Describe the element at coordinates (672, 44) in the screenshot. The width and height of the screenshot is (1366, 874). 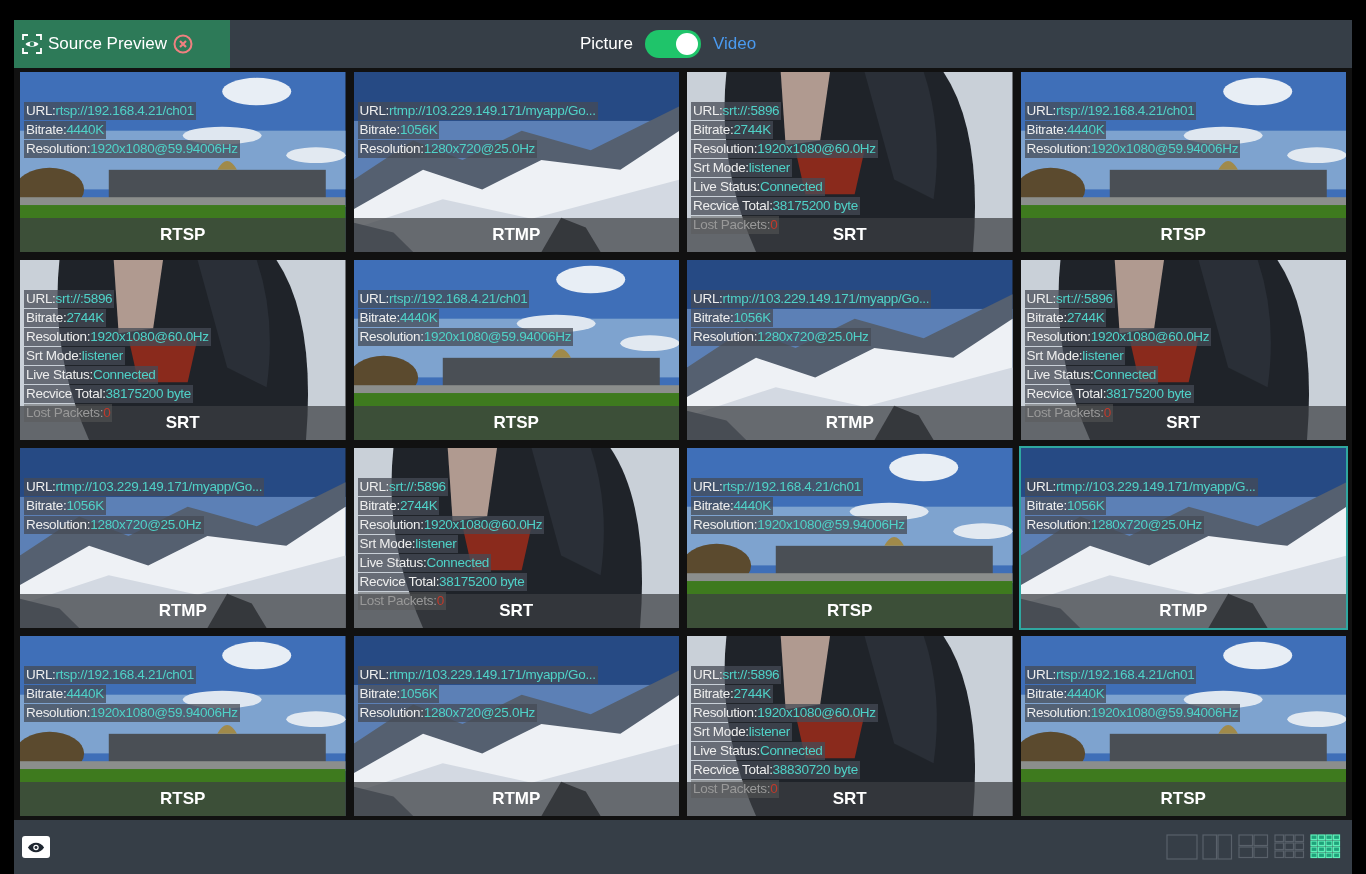
I see `mode-toggle` at that location.